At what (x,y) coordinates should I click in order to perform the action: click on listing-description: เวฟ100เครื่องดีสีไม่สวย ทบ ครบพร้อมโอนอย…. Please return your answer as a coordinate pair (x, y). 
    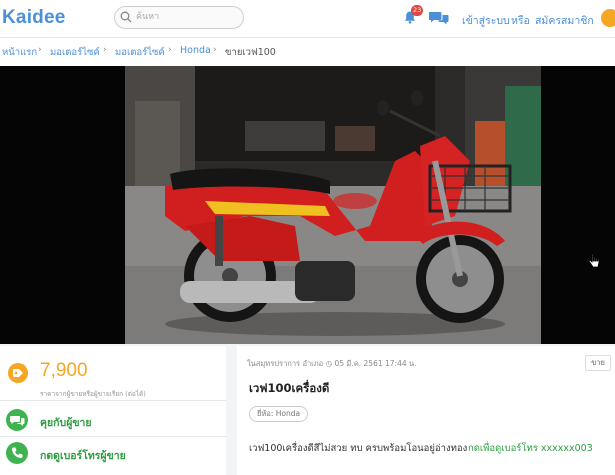
    Looking at the image, I should click on (358, 448).